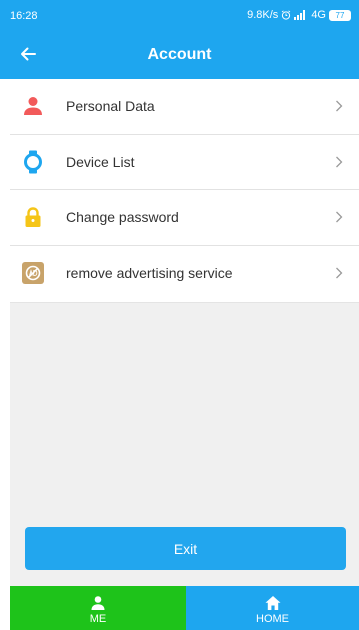  I want to click on page-title: Account, so click(179, 54).